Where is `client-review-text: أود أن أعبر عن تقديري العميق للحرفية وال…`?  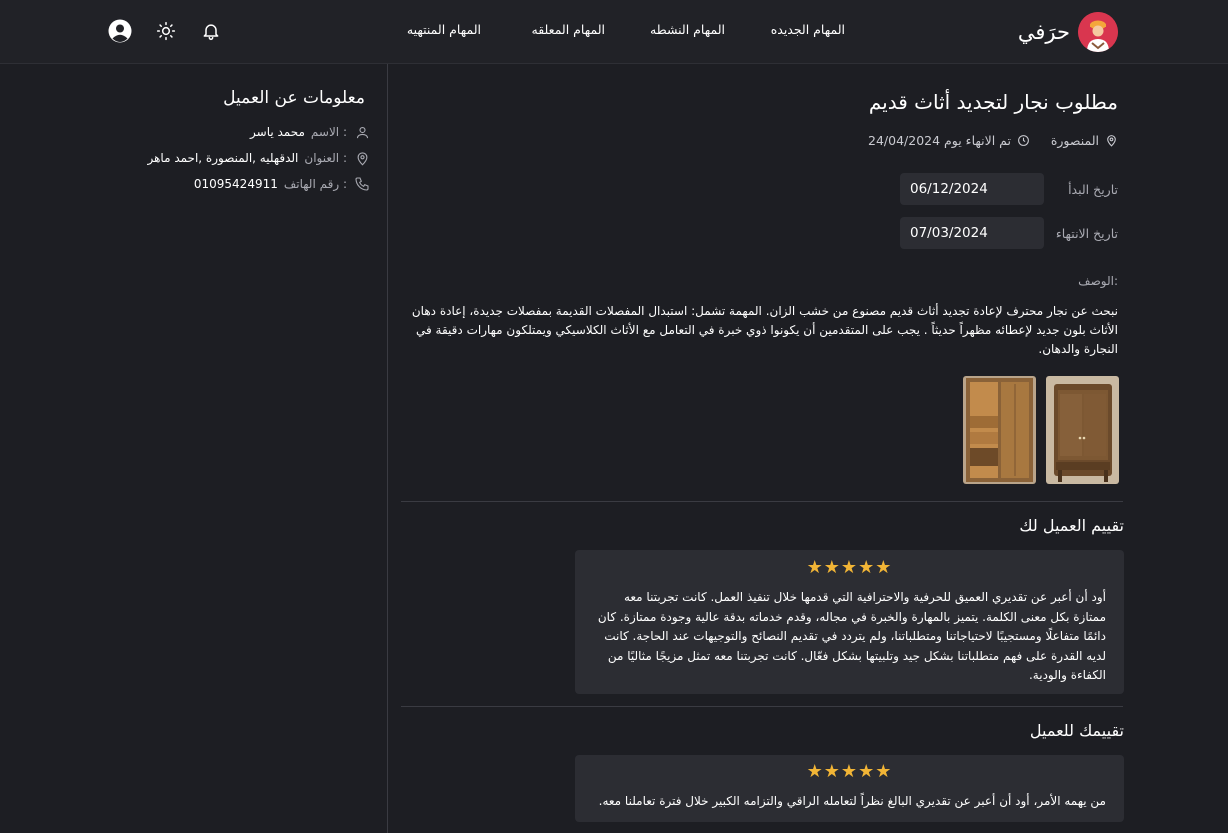 client-review-text: أود أن أعبر عن تقديري العميق للحرفية وال… is located at coordinates (851, 636).